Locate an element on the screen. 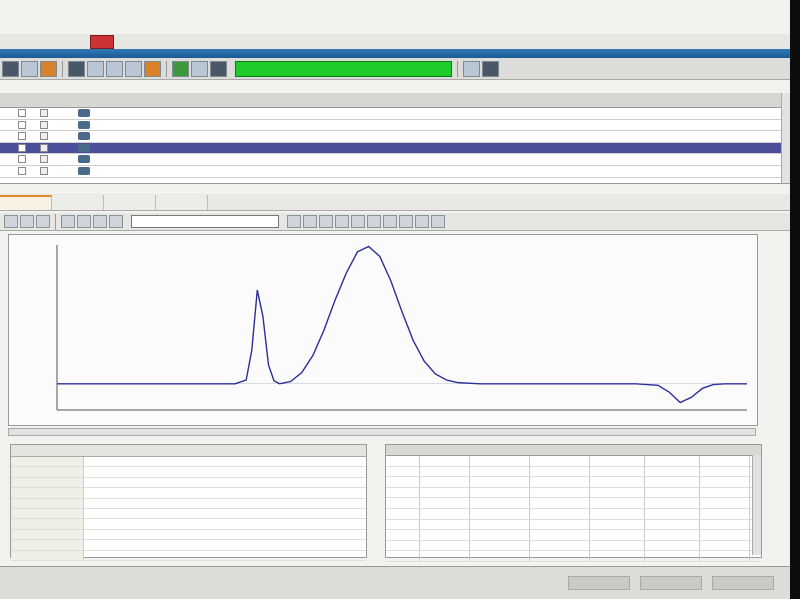 This screenshot has height=599, width=800. sequence-scrollbar is located at coordinates (785, 138).